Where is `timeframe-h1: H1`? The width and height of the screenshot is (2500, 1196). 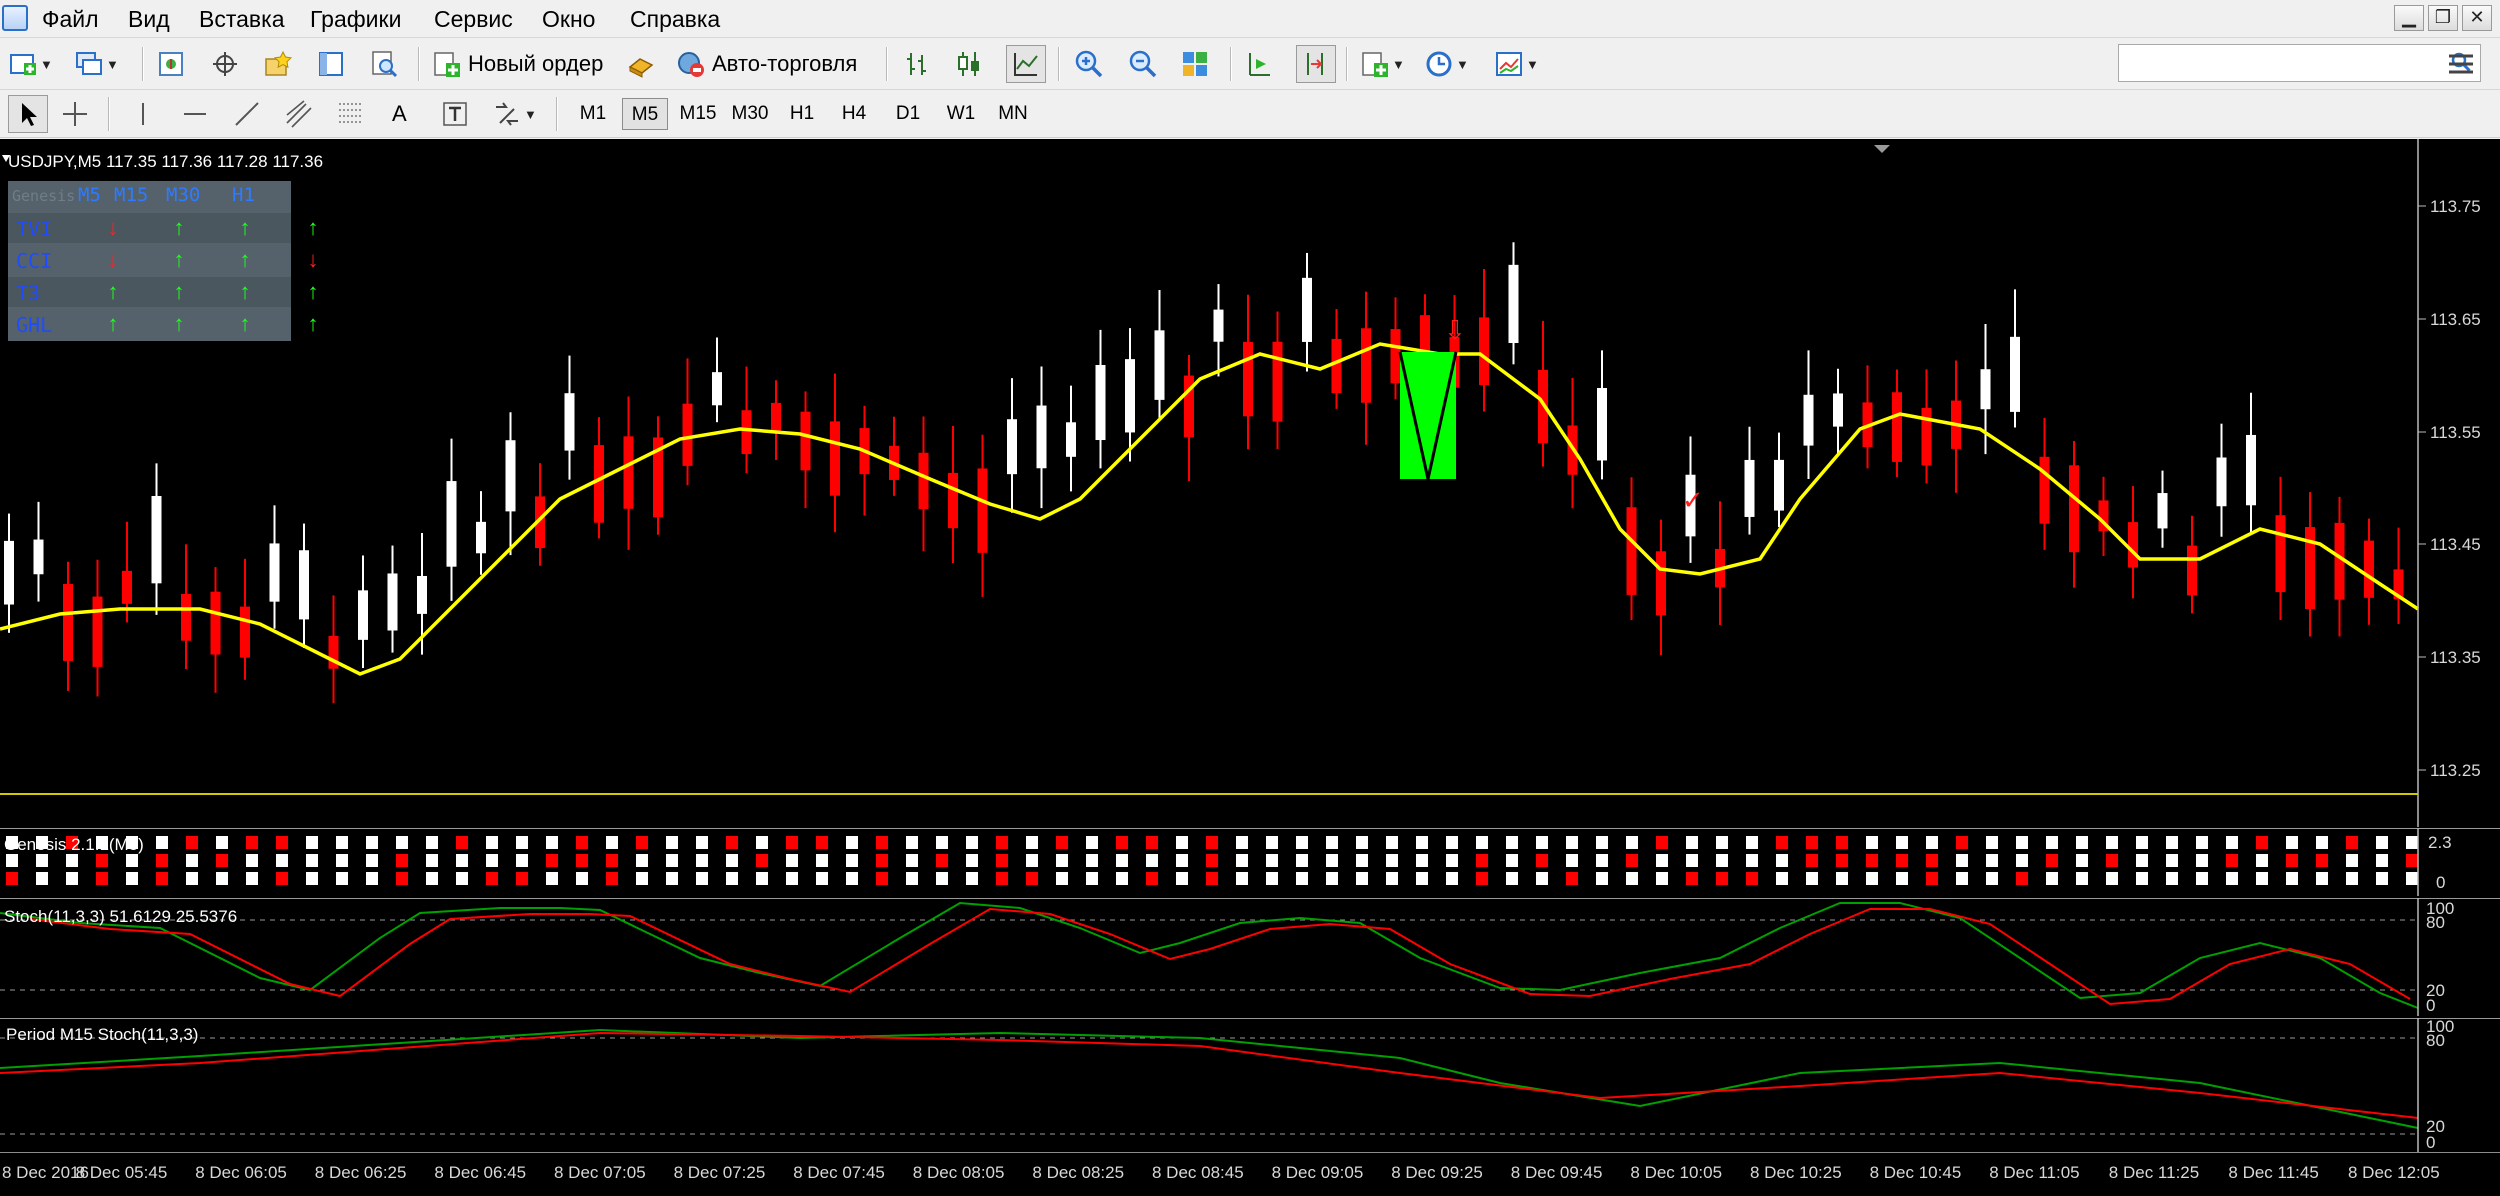
timeframe-h1: H1 is located at coordinates (802, 114).